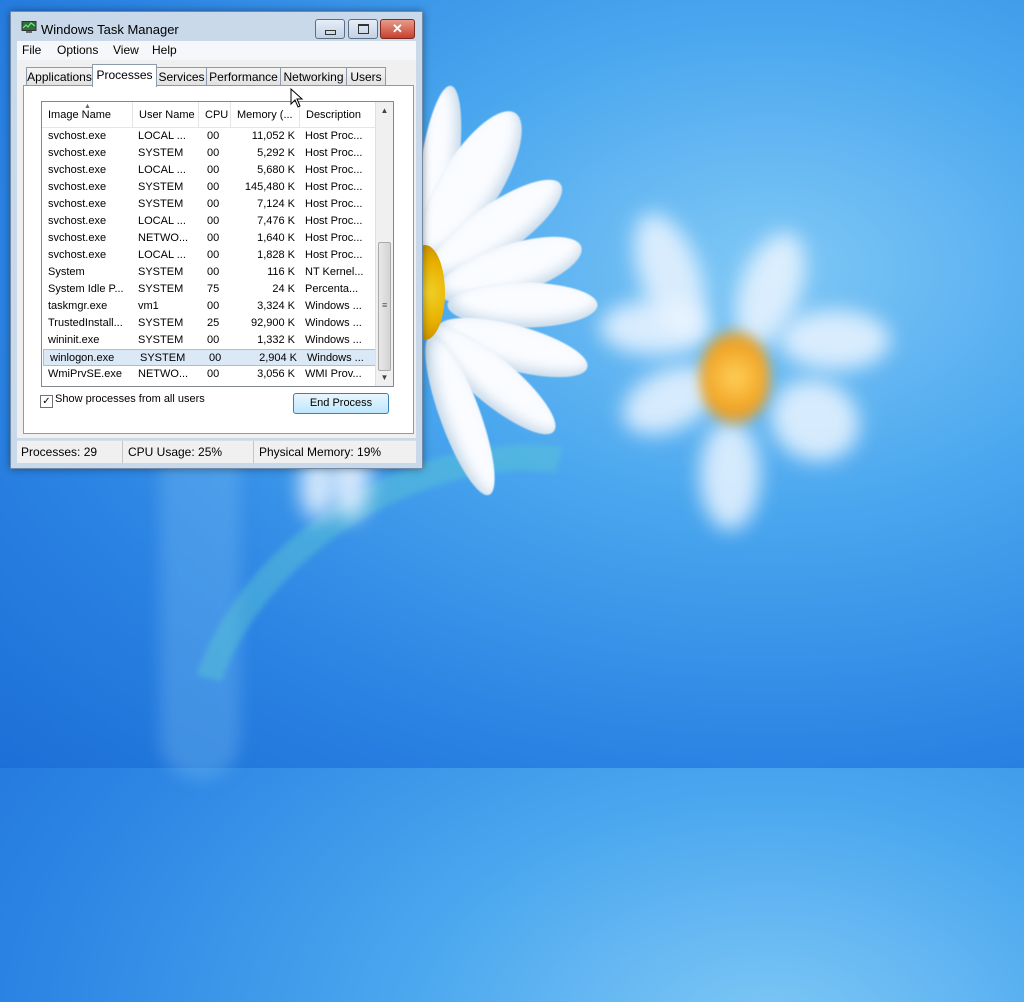 The image size is (1024, 1002). I want to click on cell-memory: 5,292 K, so click(276, 153).